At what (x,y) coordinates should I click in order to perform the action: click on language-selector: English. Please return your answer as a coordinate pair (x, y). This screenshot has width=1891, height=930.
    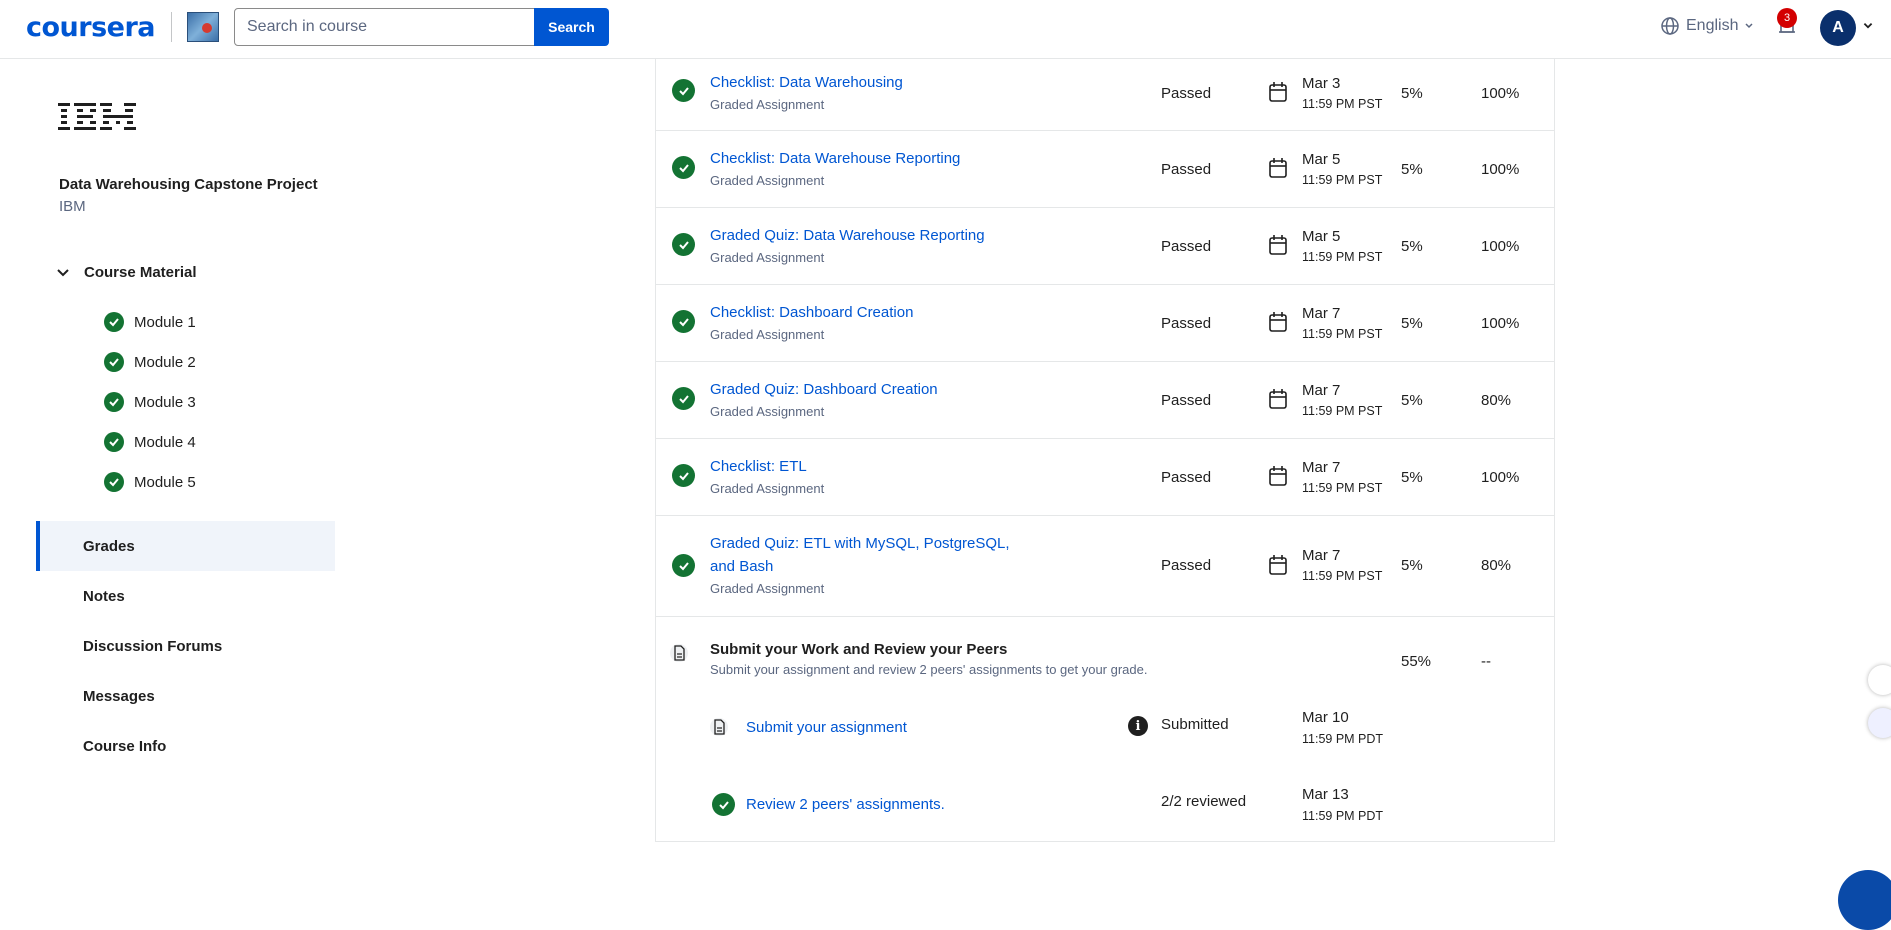
    Looking at the image, I should click on (1707, 26).